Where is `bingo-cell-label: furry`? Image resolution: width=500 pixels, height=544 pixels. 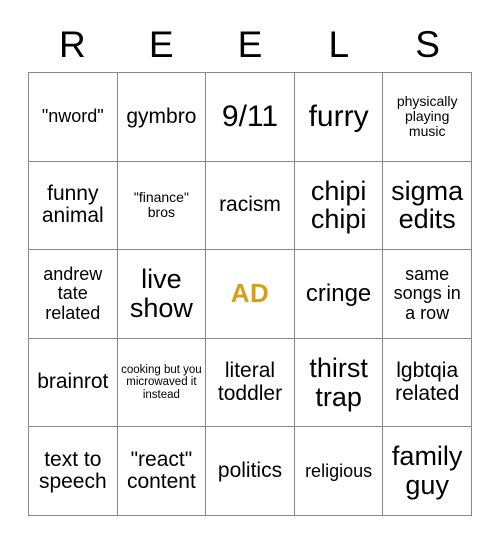
bingo-cell-label: furry is located at coordinates (338, 116).